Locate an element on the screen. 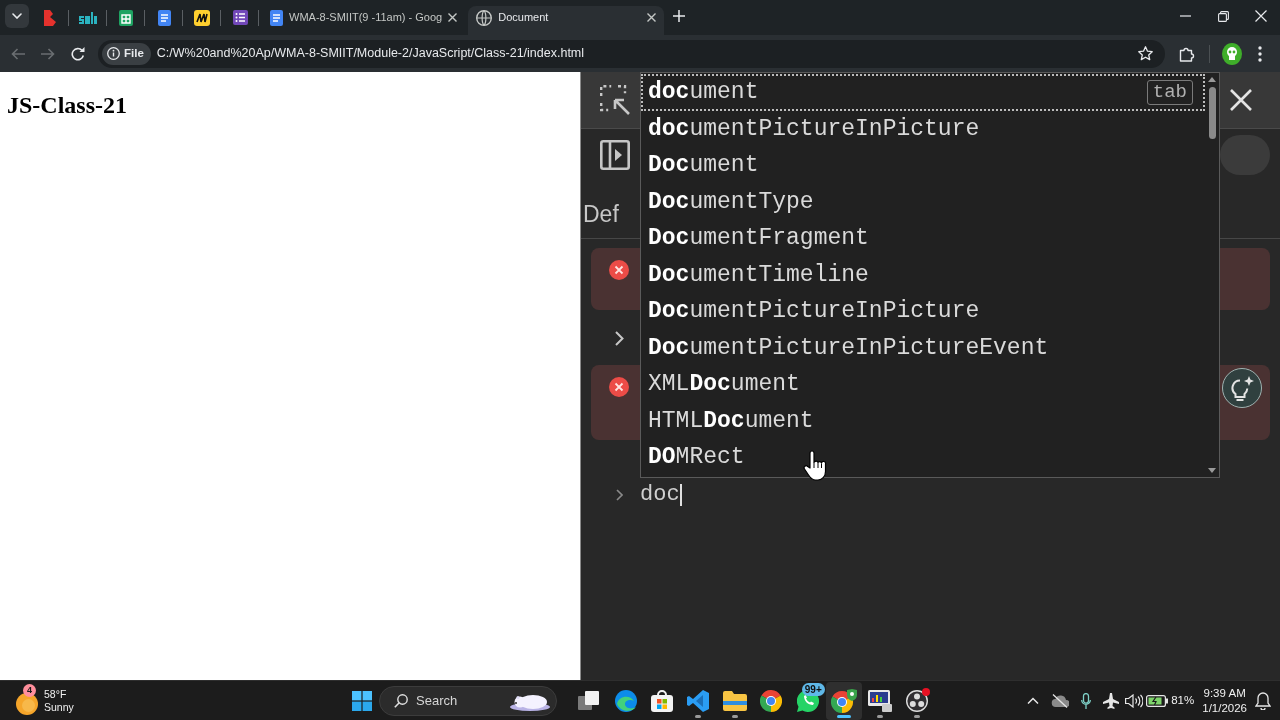 The image size is (1280, 720). microphone-icon is located at coordinates (1086, 700).